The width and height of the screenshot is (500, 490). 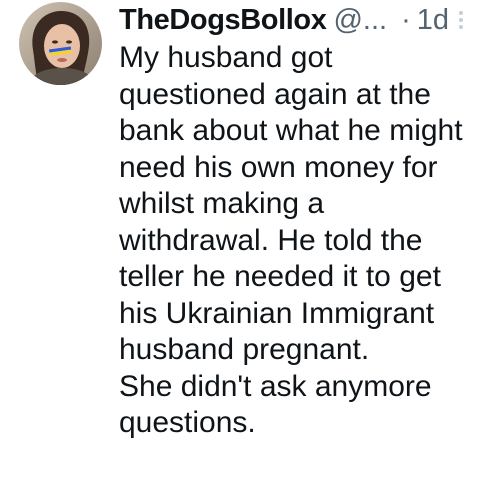 I want to click on tweet-timestamp: 1d, so click(x=433, y=20).